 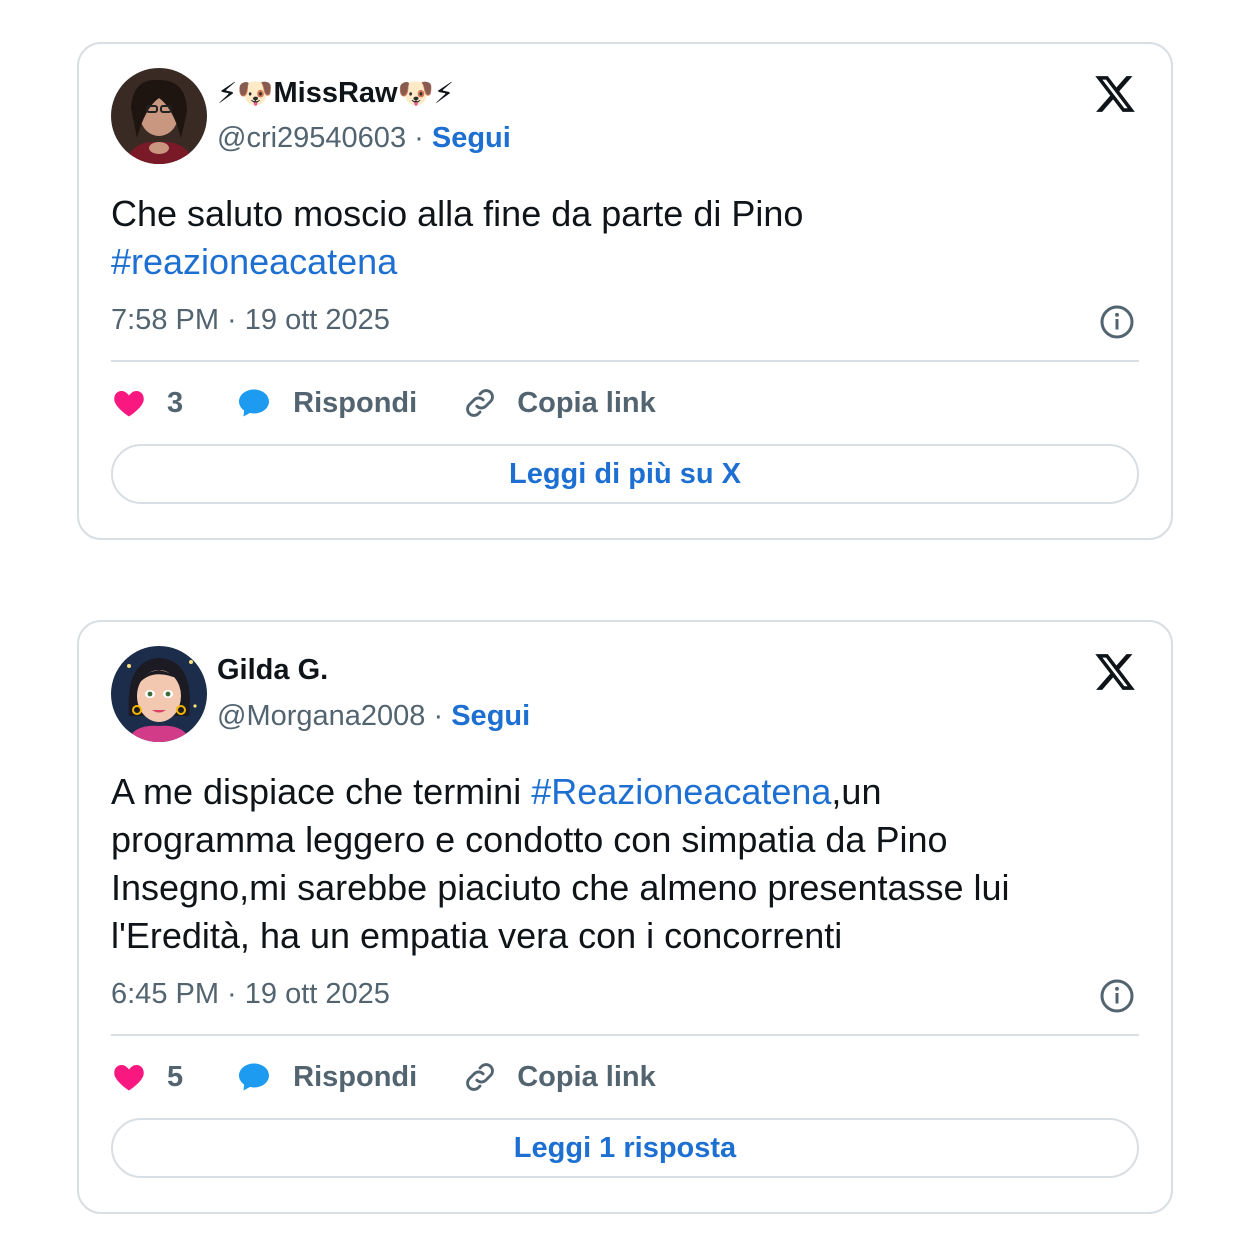 I want to click on read-replies-button: Leggi 1 risposta, so click(x=625, y=1148).